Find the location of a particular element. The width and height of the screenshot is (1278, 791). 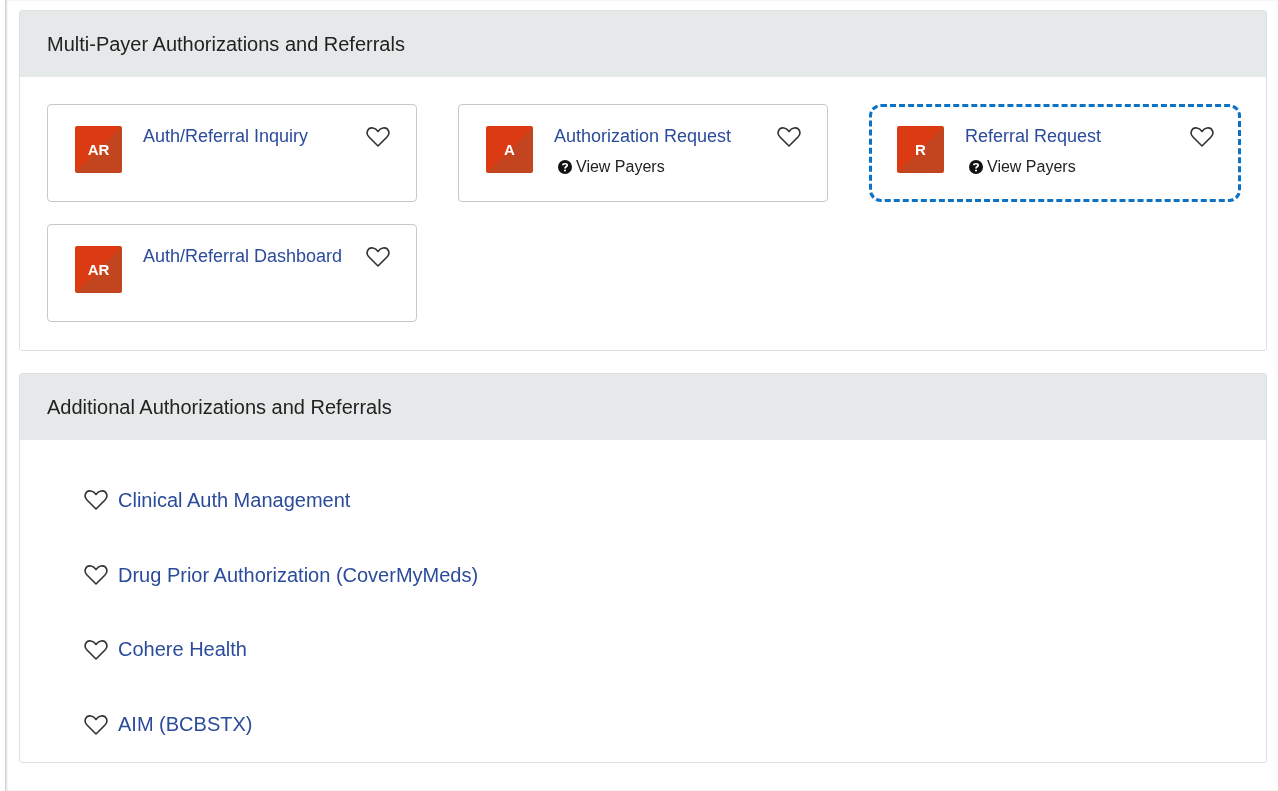

app-link: Cohere Health is located at coordinates (182, 650).